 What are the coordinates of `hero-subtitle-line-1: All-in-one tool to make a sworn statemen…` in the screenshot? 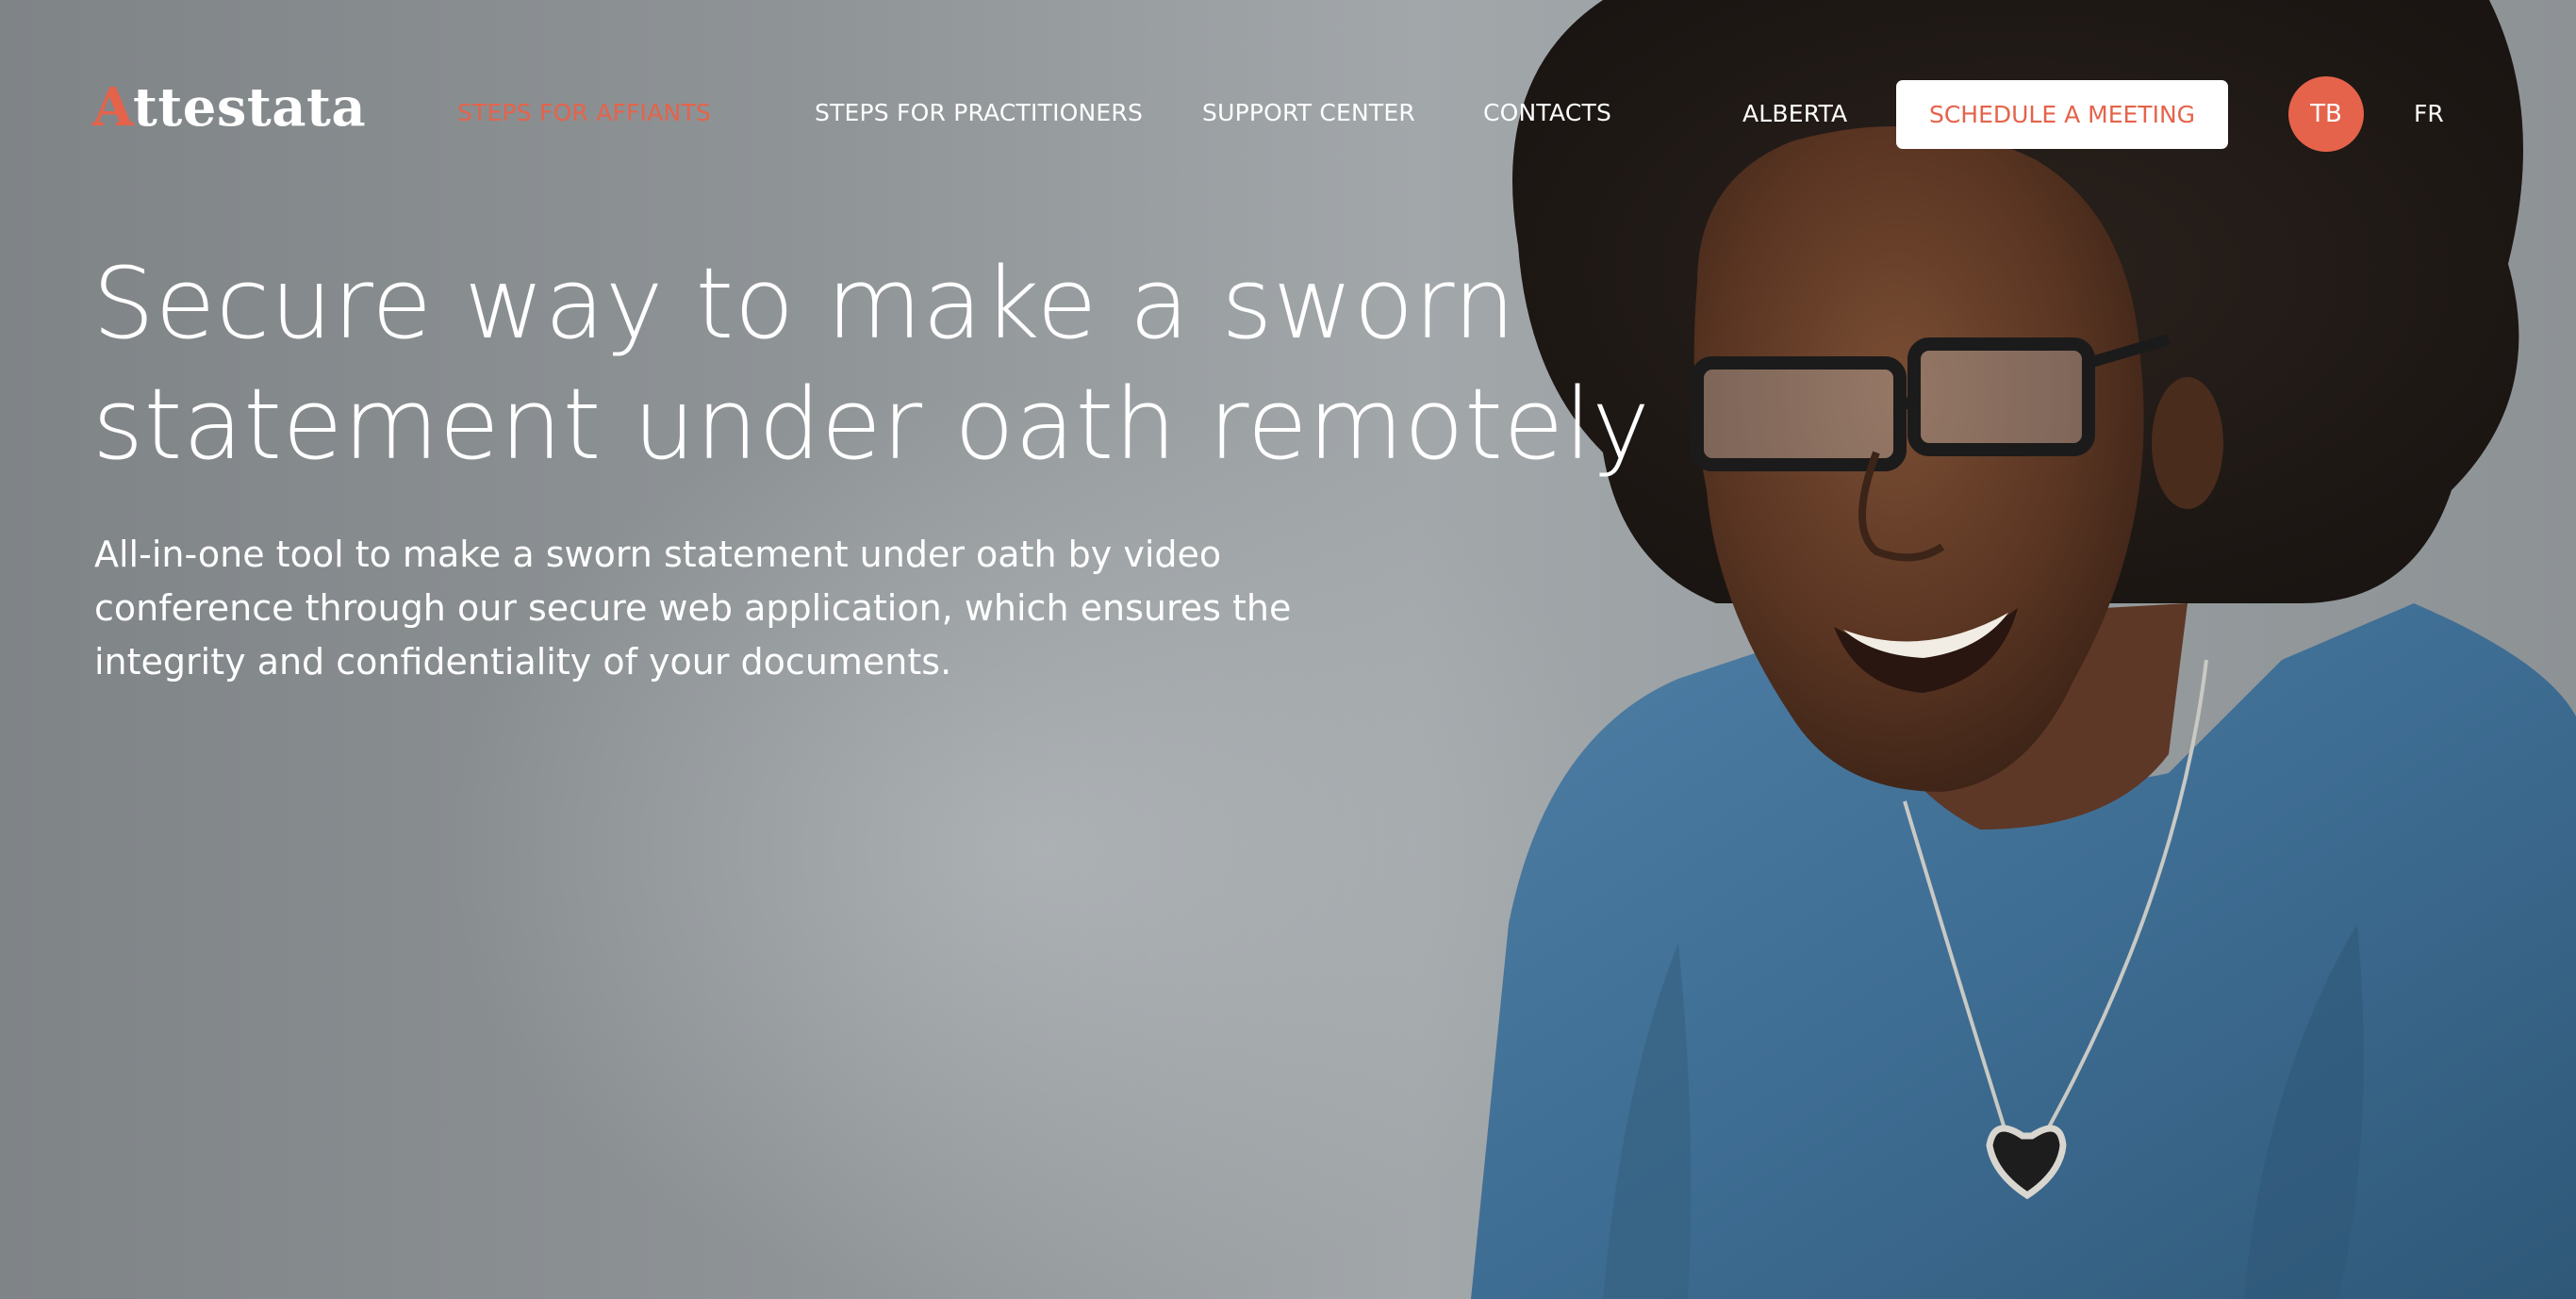 It's located at (658, 554).